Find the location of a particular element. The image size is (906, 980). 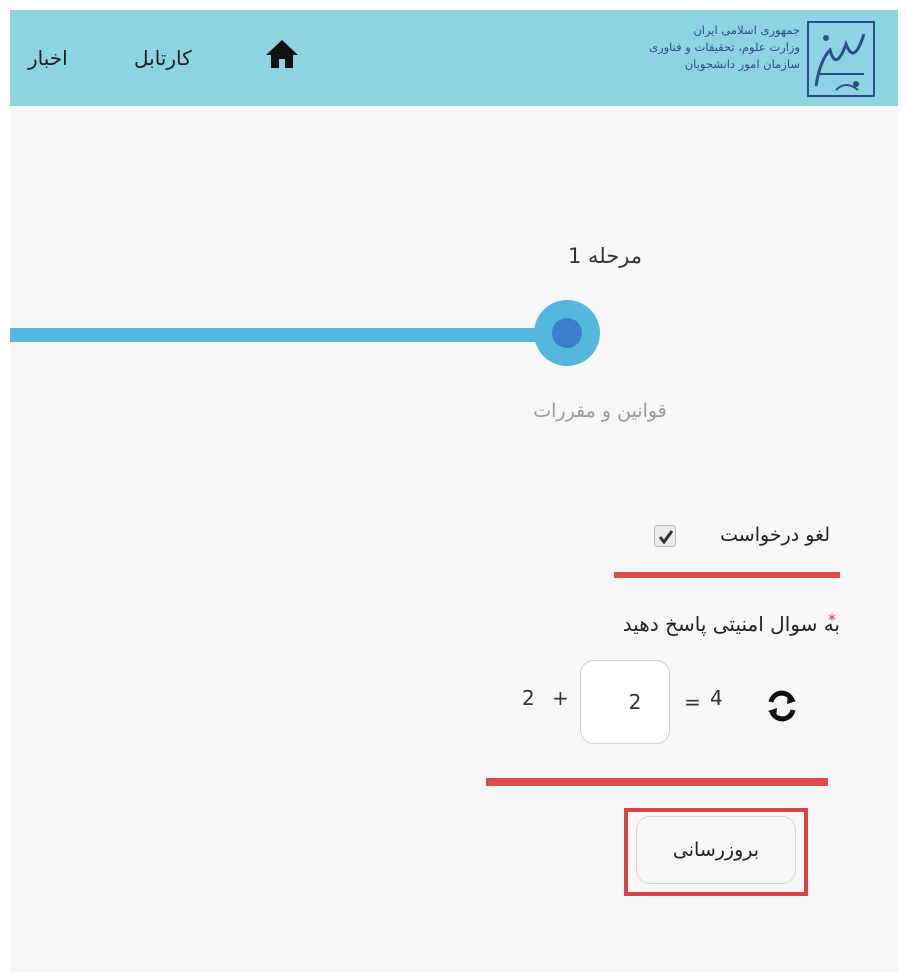

highlight-underline-captcha is located at coordinates (657, 782).